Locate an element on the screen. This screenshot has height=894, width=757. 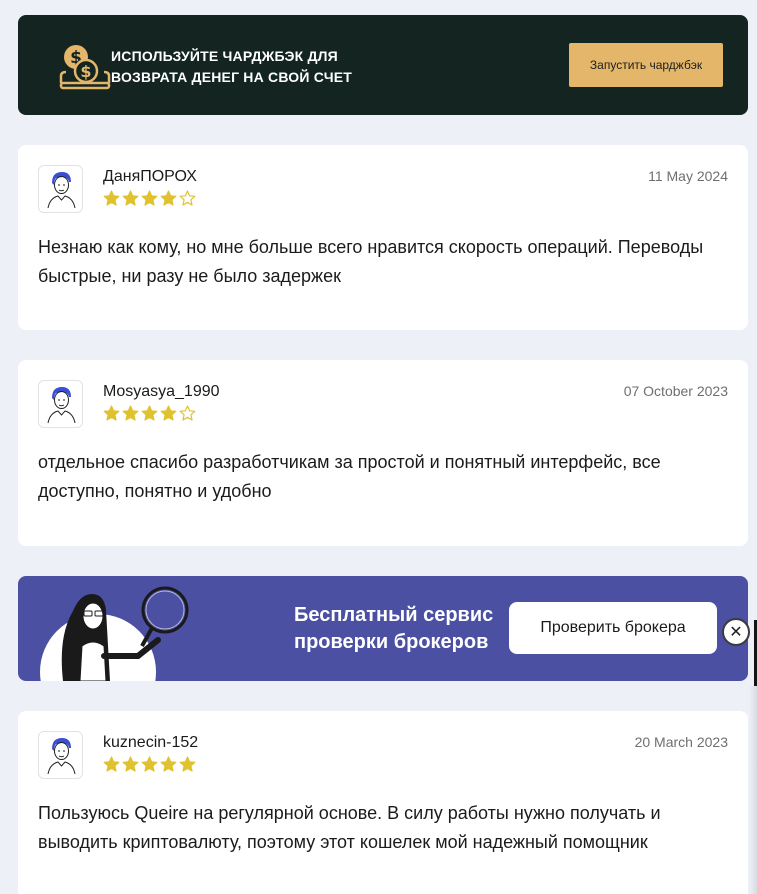
review-author: ДаняПОРОХ is located at coordinates (150, 176).